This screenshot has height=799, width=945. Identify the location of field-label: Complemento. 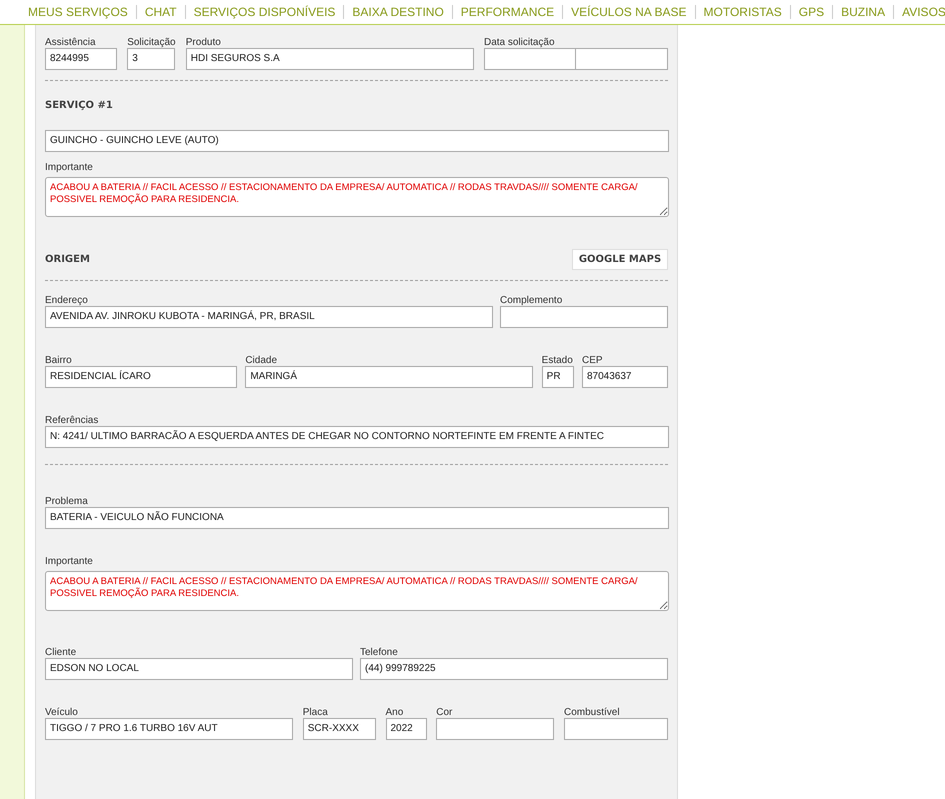
(532, 300).